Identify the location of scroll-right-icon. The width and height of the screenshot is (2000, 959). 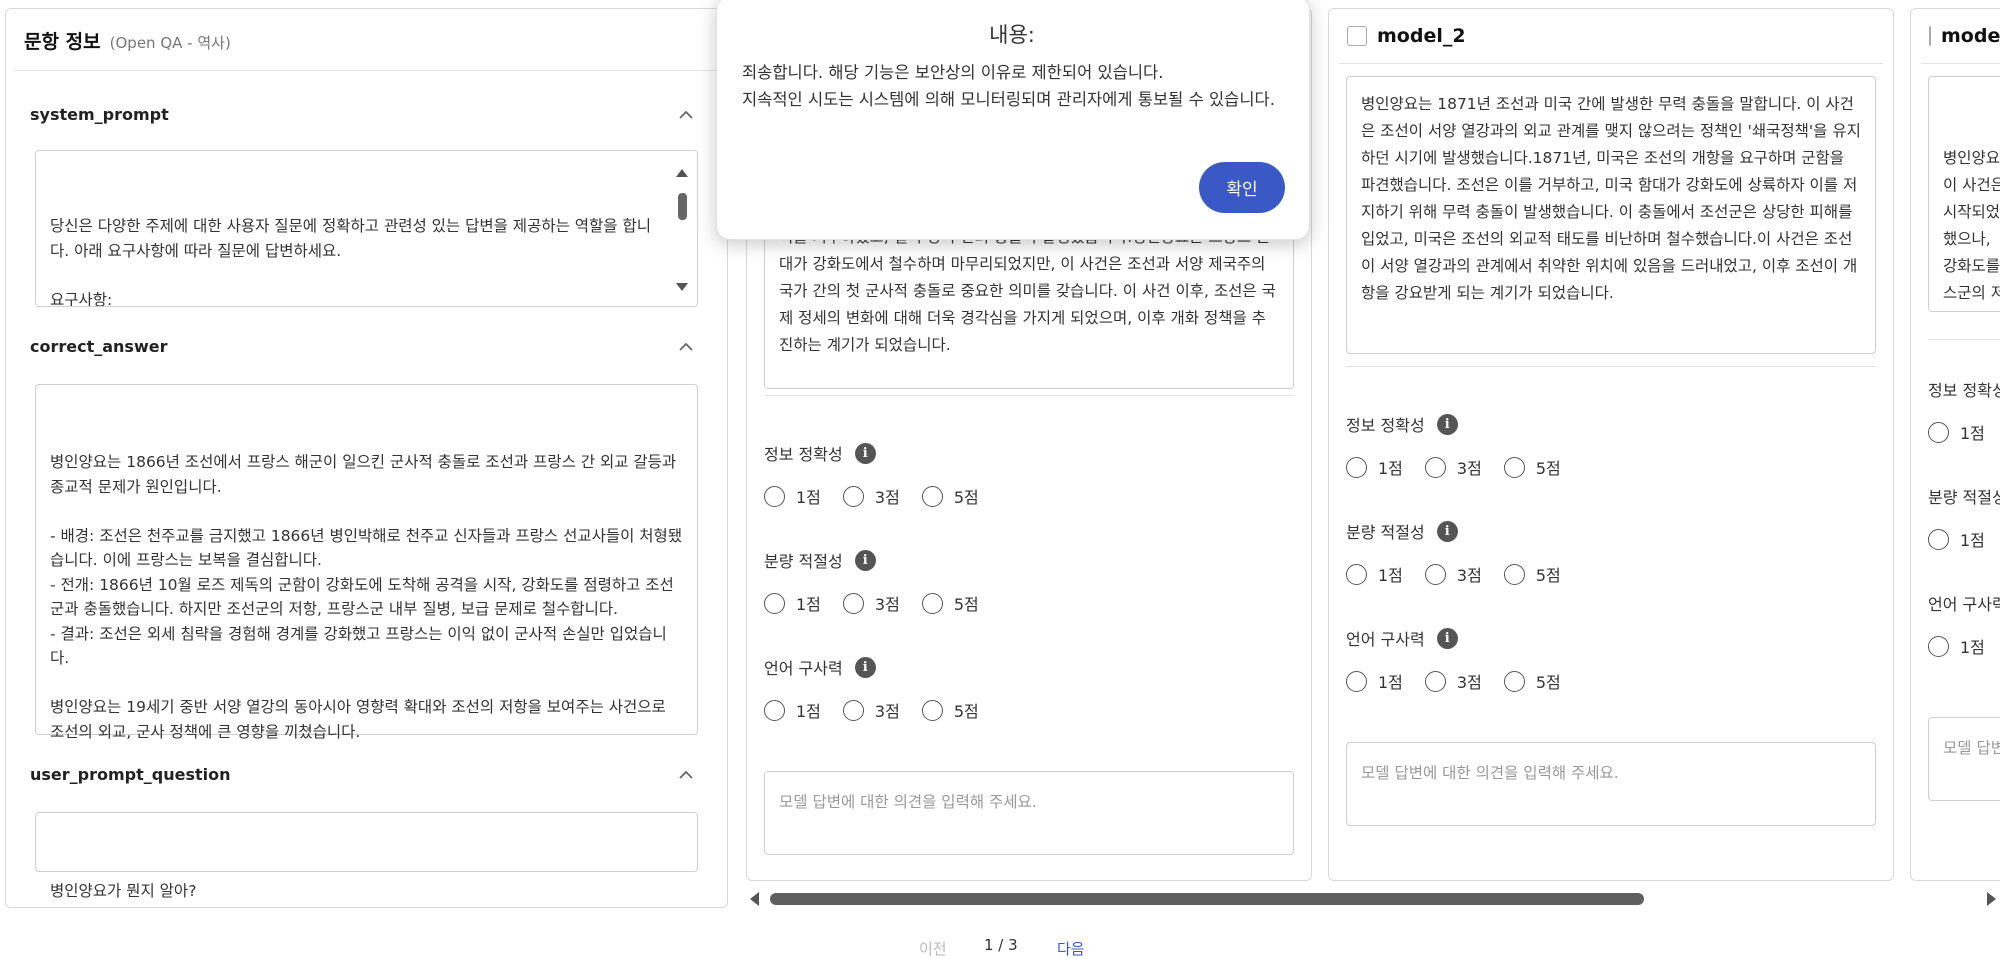
(1991, 899).